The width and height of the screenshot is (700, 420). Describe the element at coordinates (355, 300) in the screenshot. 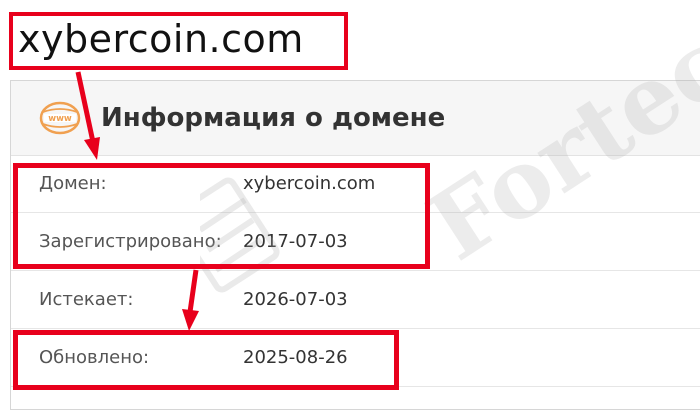

I see `row-expires: Истекает: 2026-07-03` at that location.